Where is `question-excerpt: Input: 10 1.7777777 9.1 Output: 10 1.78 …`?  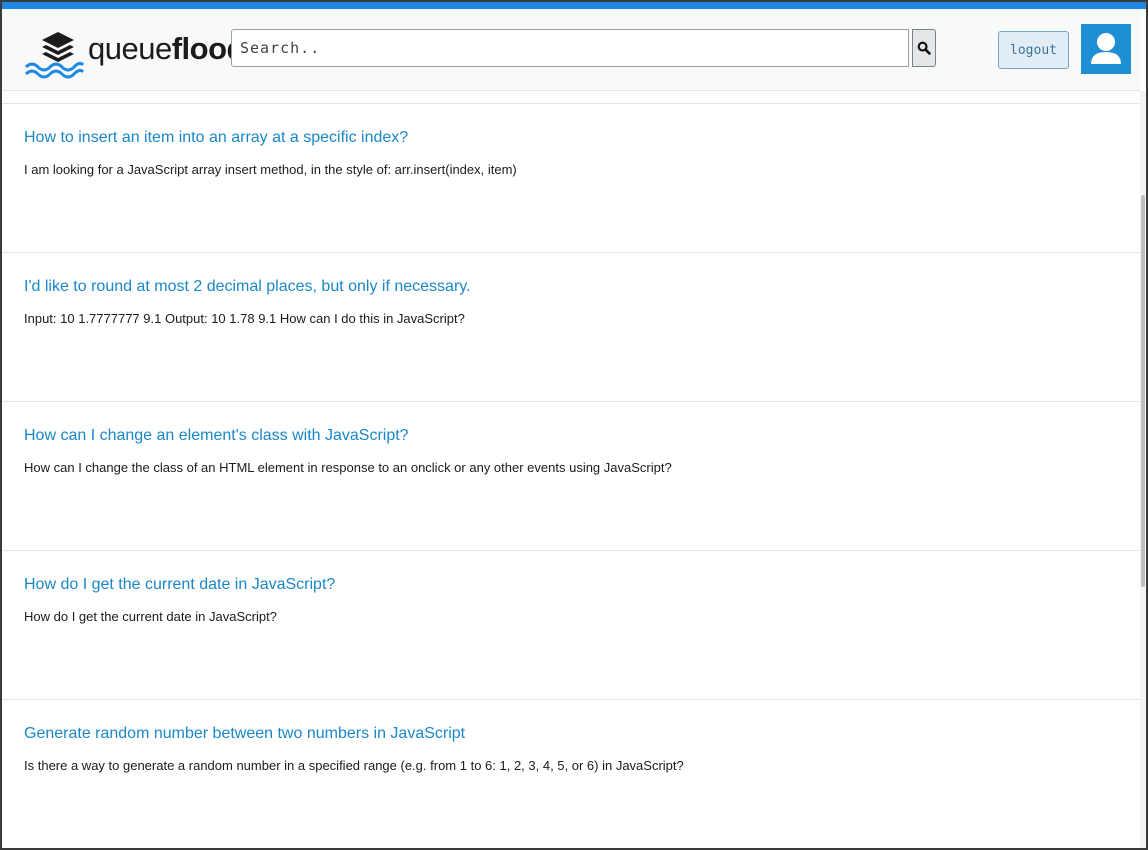
question-excerpt: Input: 10 1.7777777 9.1 Output: 10 1.78 … is located at coordinates (244, 318).